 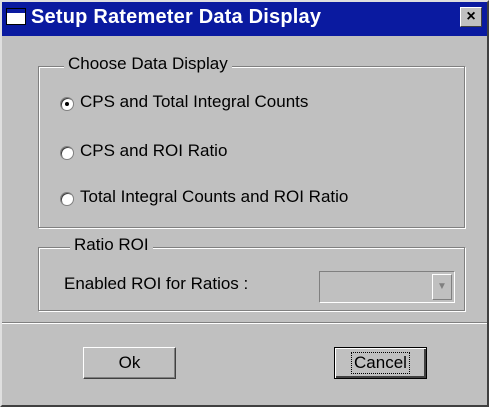 I want to click on ratio-roi-legend: Ratio ROI, so click(x=111, y=245).